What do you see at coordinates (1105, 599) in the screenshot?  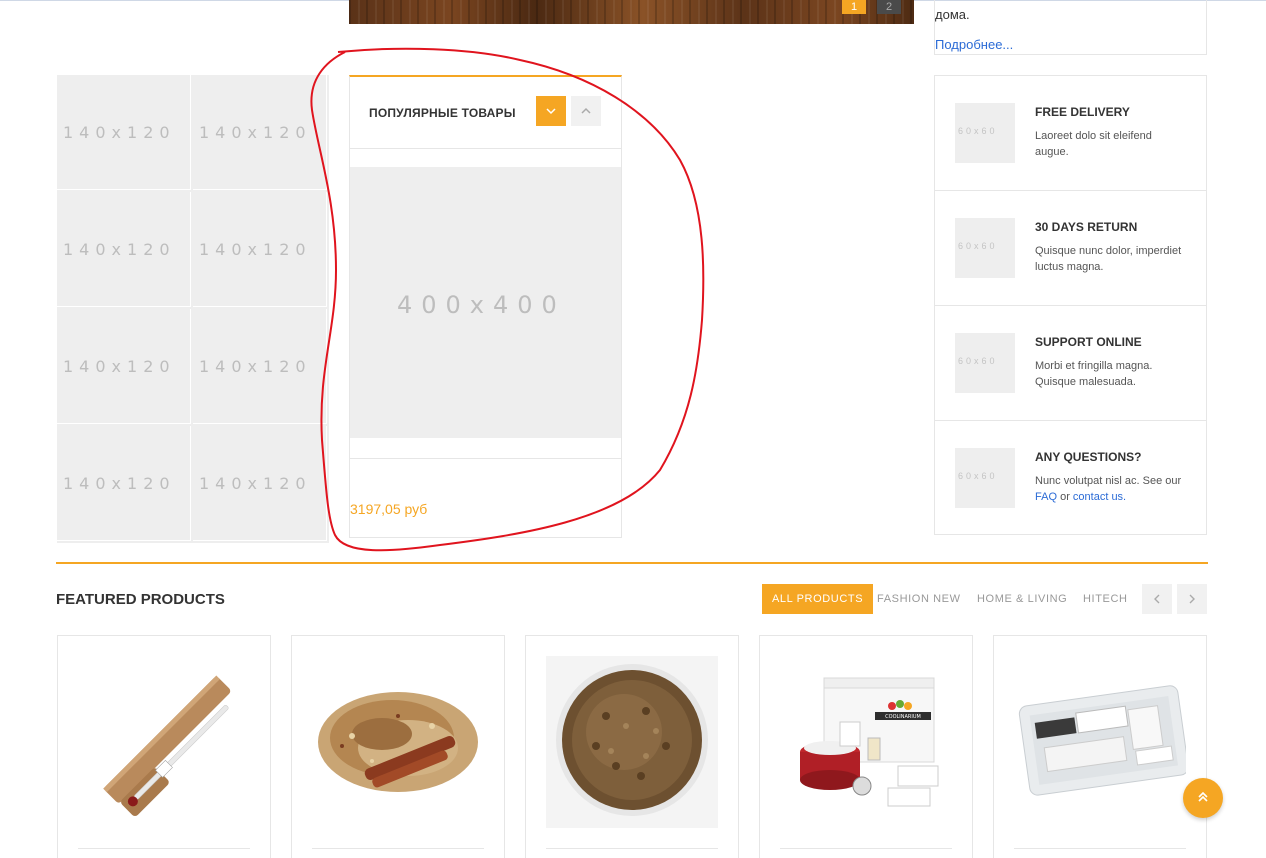 I see `tab-hitech: HITECH` at bounding box center [1105, 599].